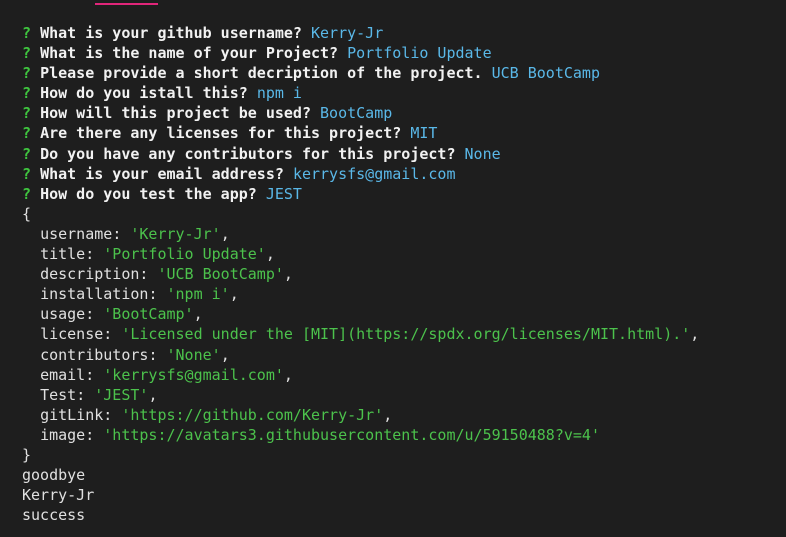 The height and width of the screenshot is (537, 786). What do you see at coordinates (360, 194) in the screenshot?
I see `prompt-line: ? How do you test the app? JEST` at bounding box center [360, 194].